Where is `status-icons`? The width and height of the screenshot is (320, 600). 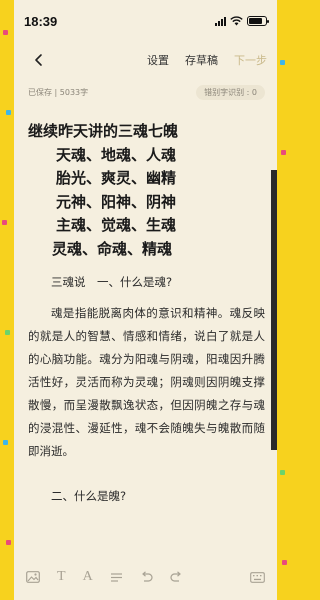 status-icons is located at coordinates (242, 21).